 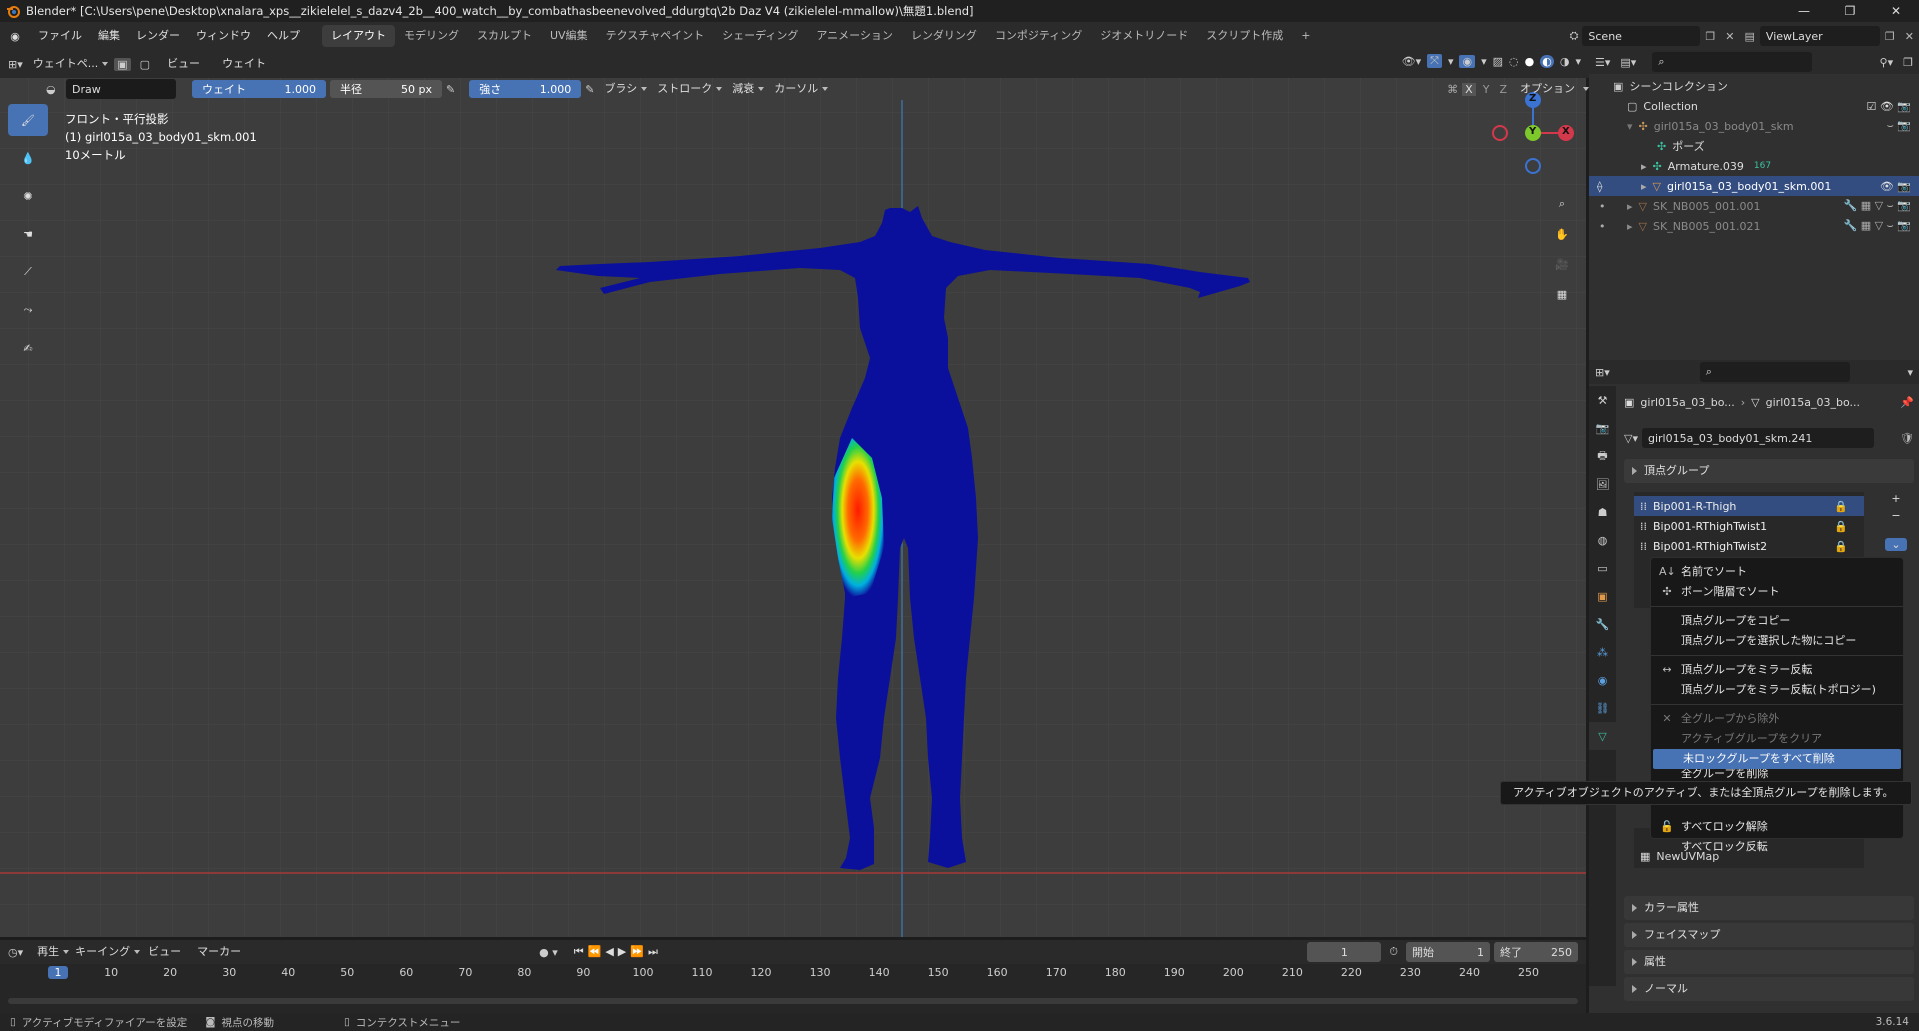 I want to click on shading-solid-icon: ●, so click(x=1530, y=61).